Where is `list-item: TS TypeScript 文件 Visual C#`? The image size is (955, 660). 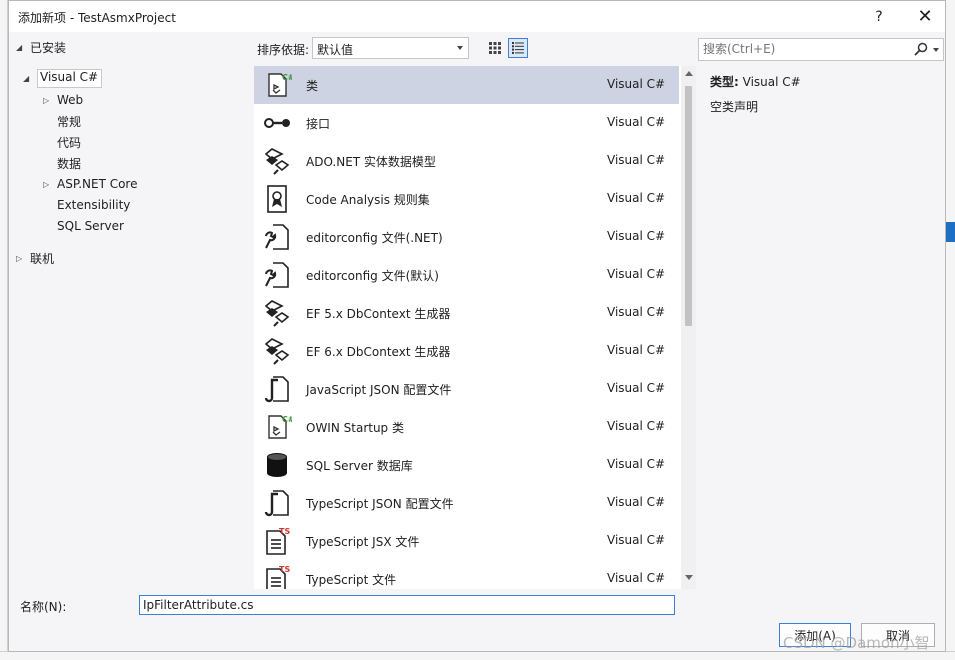 list-item: TS TypeScript 文件 Visual C# is located at coordinates (466, 574).